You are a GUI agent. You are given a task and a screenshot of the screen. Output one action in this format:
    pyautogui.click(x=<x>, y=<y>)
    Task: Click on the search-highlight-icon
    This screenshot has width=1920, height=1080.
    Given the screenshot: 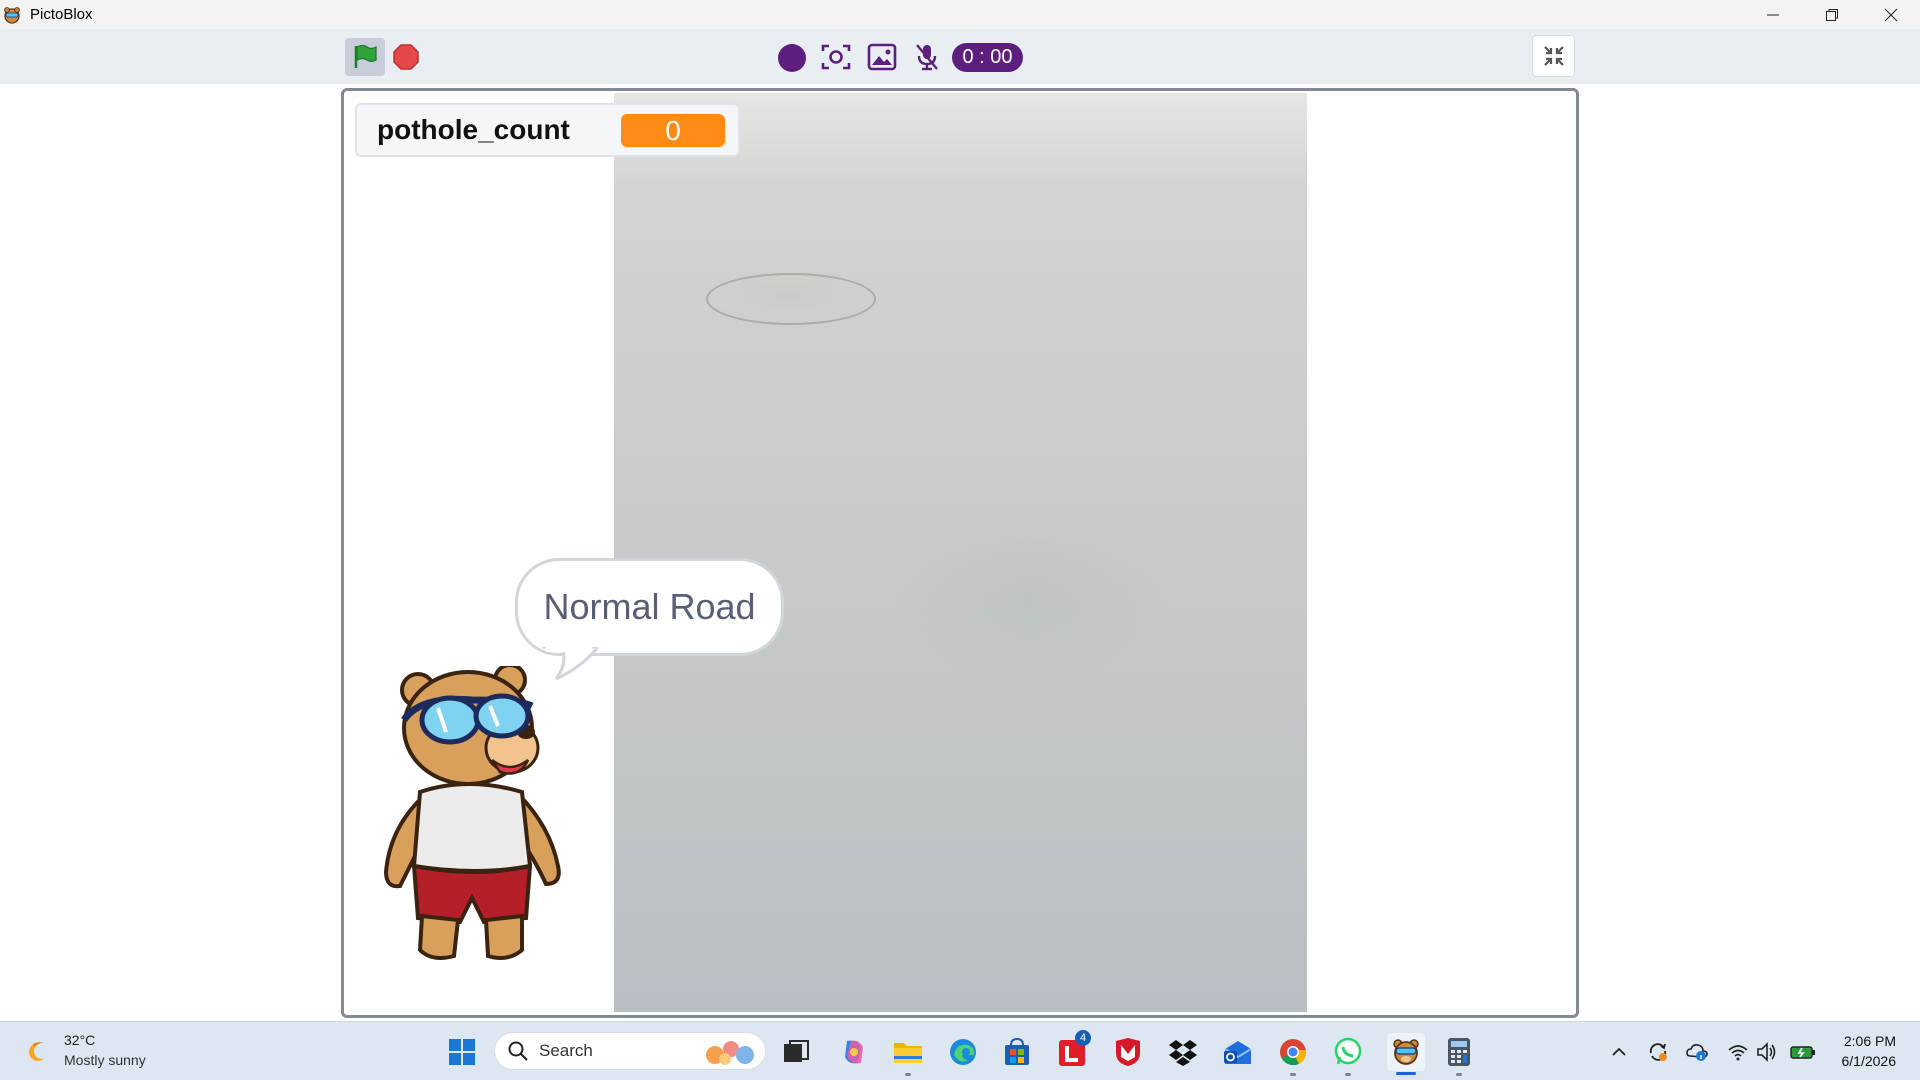 What is the action you would take?
    pyautogui.click(x=730, y=1053)
    